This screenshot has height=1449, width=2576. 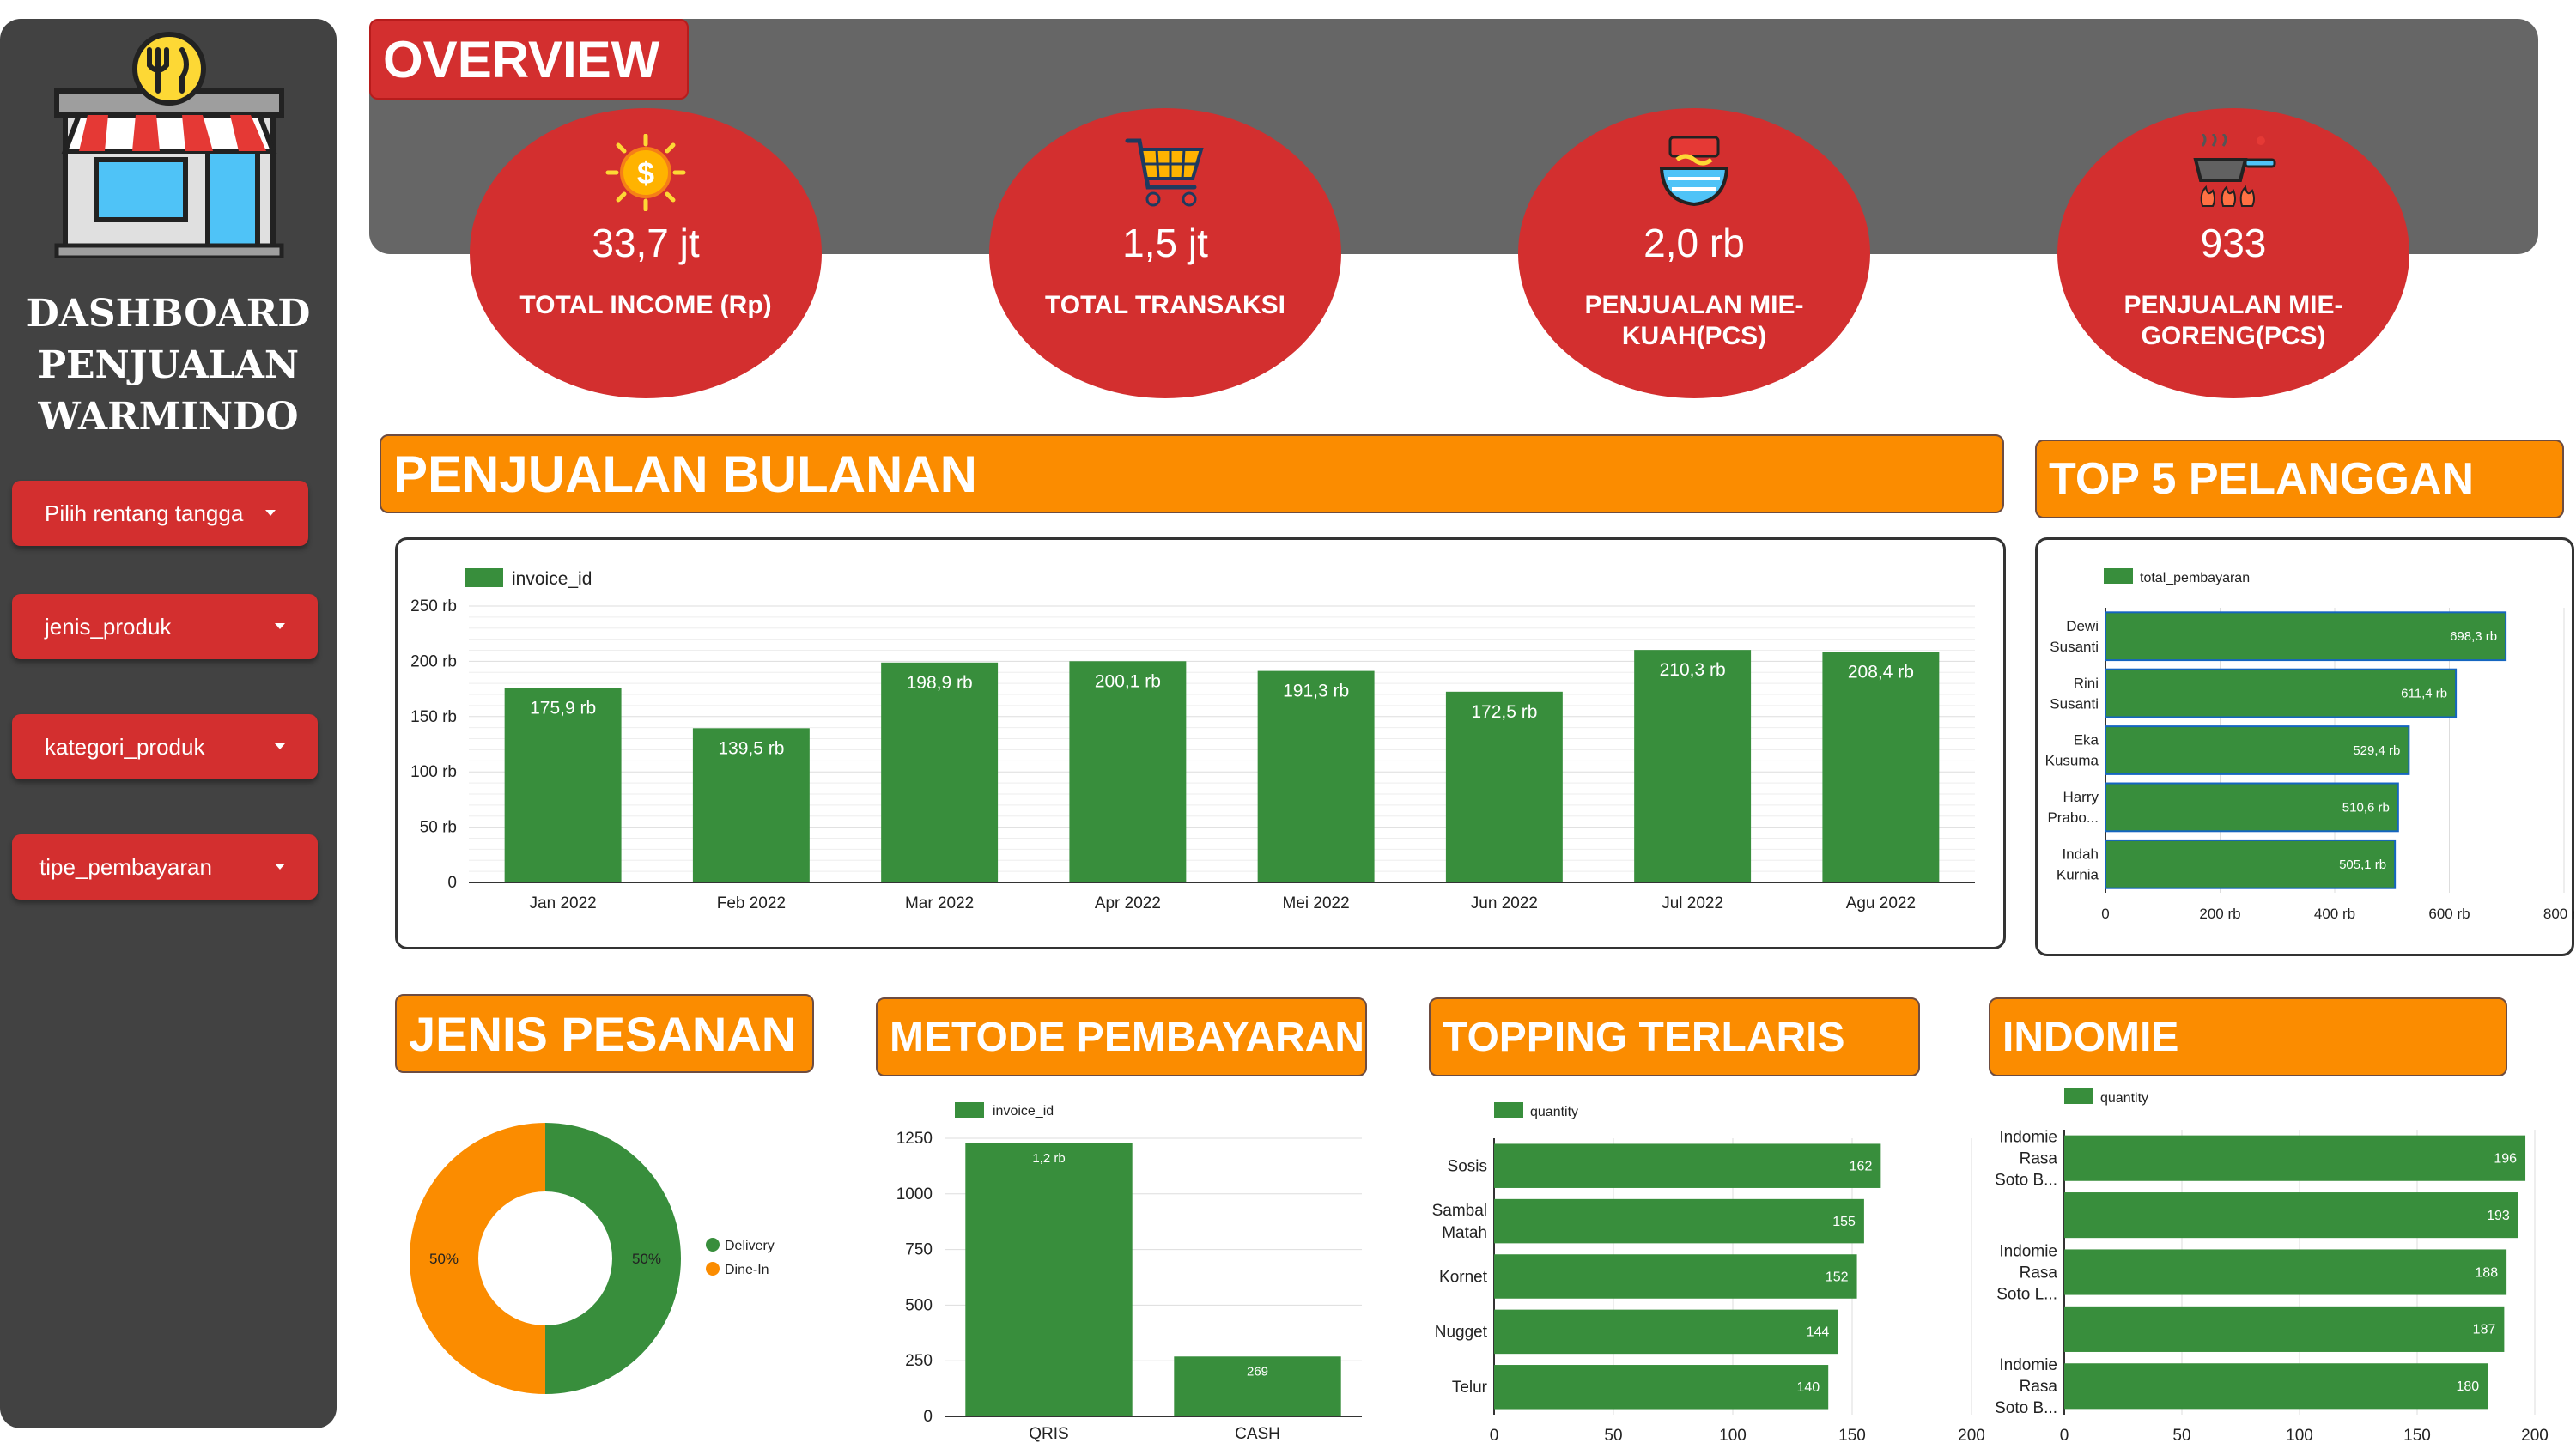 What do you see at coordinates (1467, 1167) in the screenshot?
I see `y-category-label: Sosis` at bounding box center [1467, 1167].